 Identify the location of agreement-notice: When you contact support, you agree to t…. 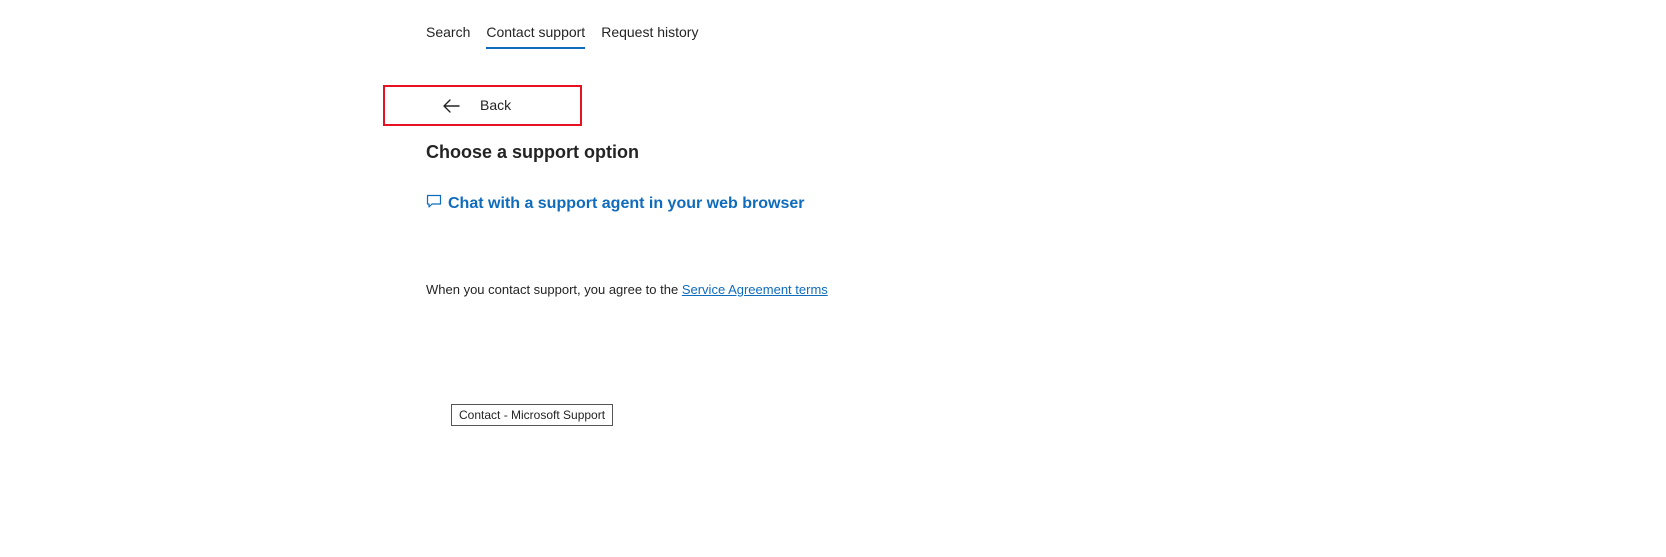
(627, 289).